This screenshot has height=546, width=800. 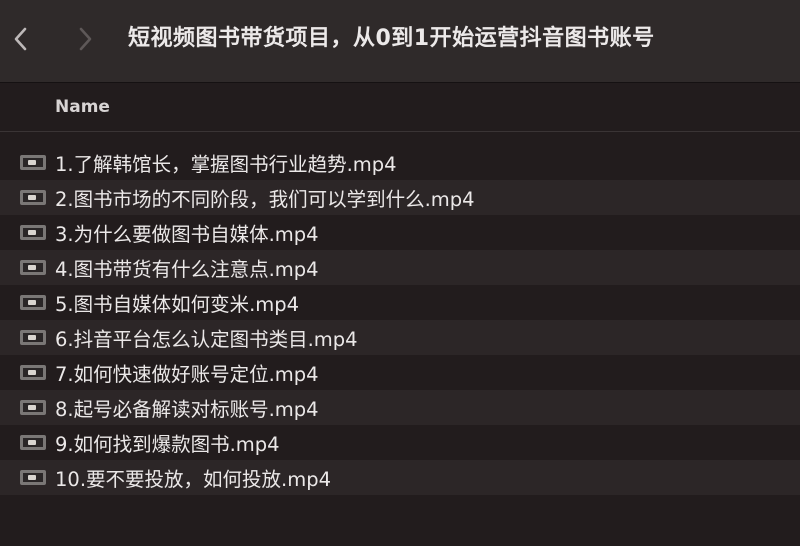 What do you see at coordinates (400, 442) in the screenshot?
I see `file-row: 9.如何找到爆款图书.mp4` at bounding box center [400, 442].